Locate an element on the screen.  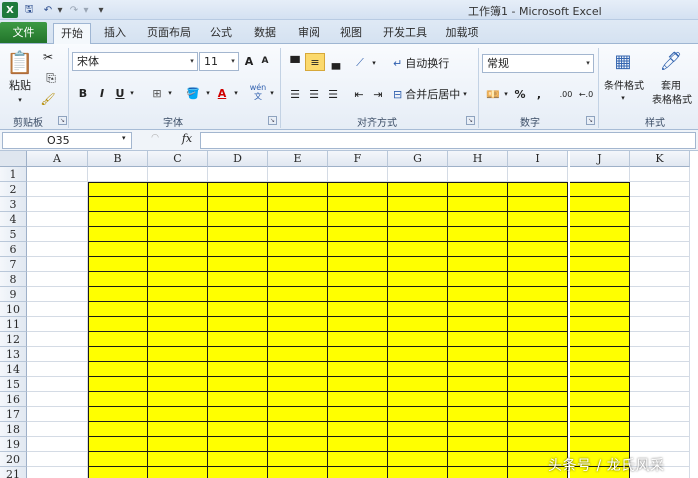
cell-j10 is located at coordinates (600, 309).